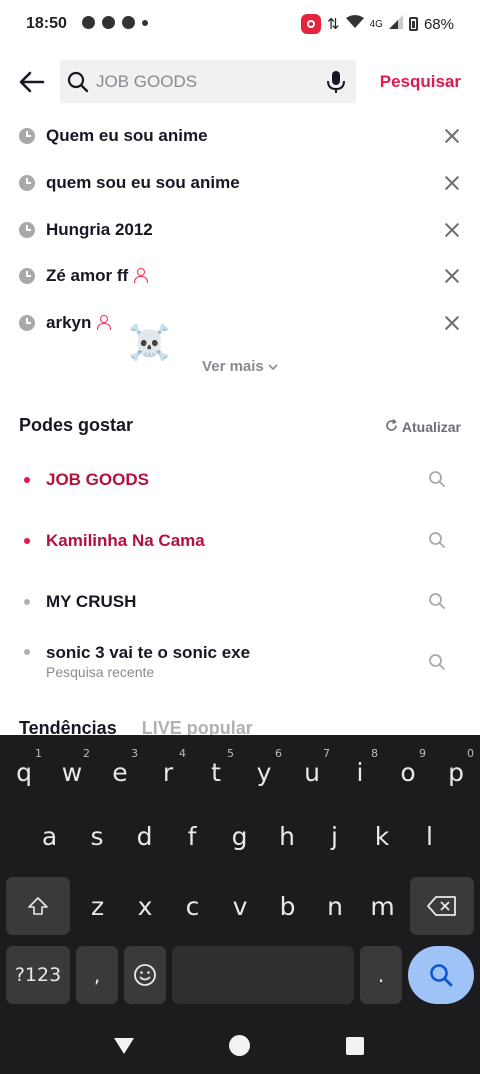 This screenshot has height=1074, width=480. I want to click on suggestion-label: Kamilinha Na Cama, so click(125, 540).